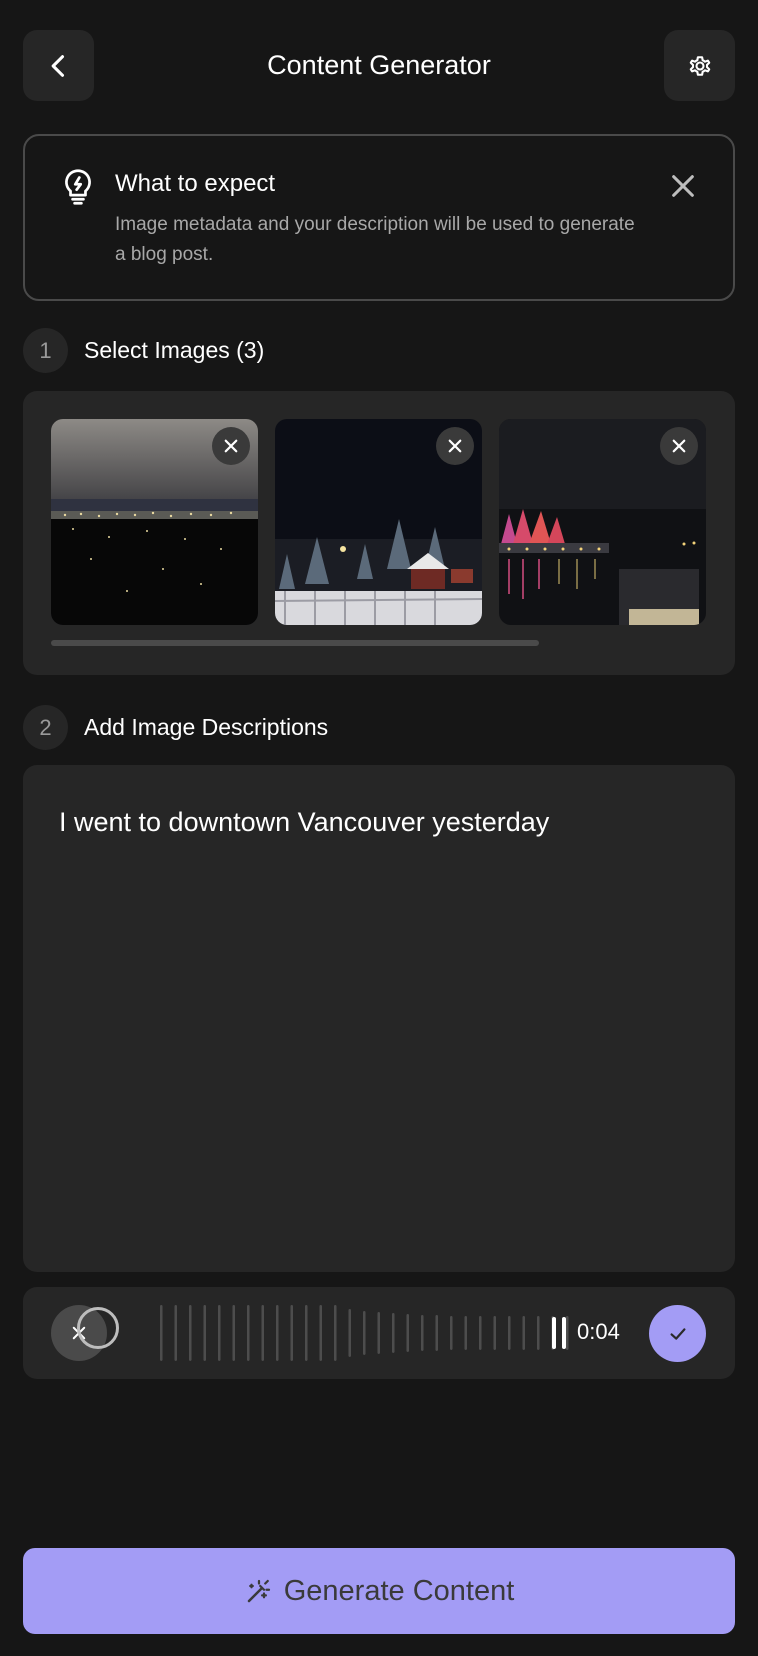 Image resolution: width=758 pixels, height=1656 pixels. What do you see at coordinates (598, 1331) in the screenshot?
I see `recording-time: 0:04` at bounding box center [598, 1331].